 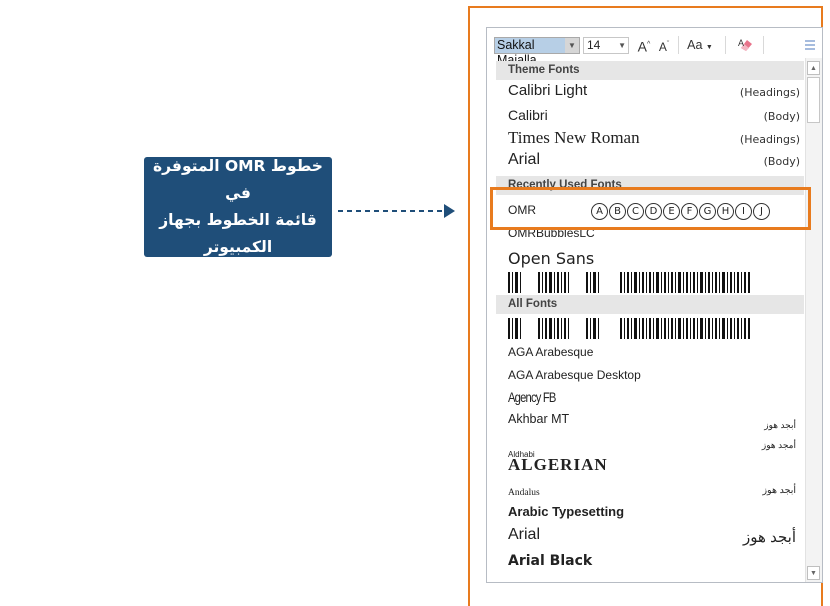 I want to click on font-item-label: Times New Roman, so click(x=574, y=137).